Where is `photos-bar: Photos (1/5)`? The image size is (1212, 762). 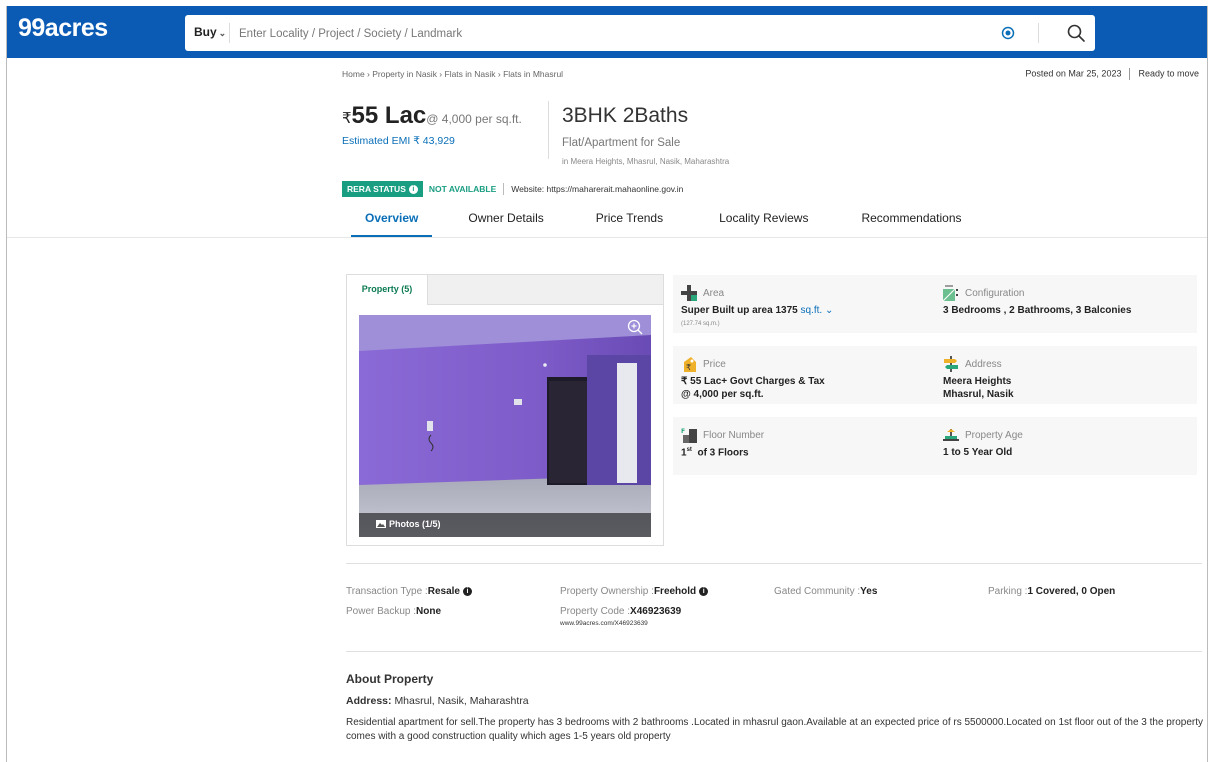 photos-bar: Photos (1/5) is located at coordinates (505, 525).